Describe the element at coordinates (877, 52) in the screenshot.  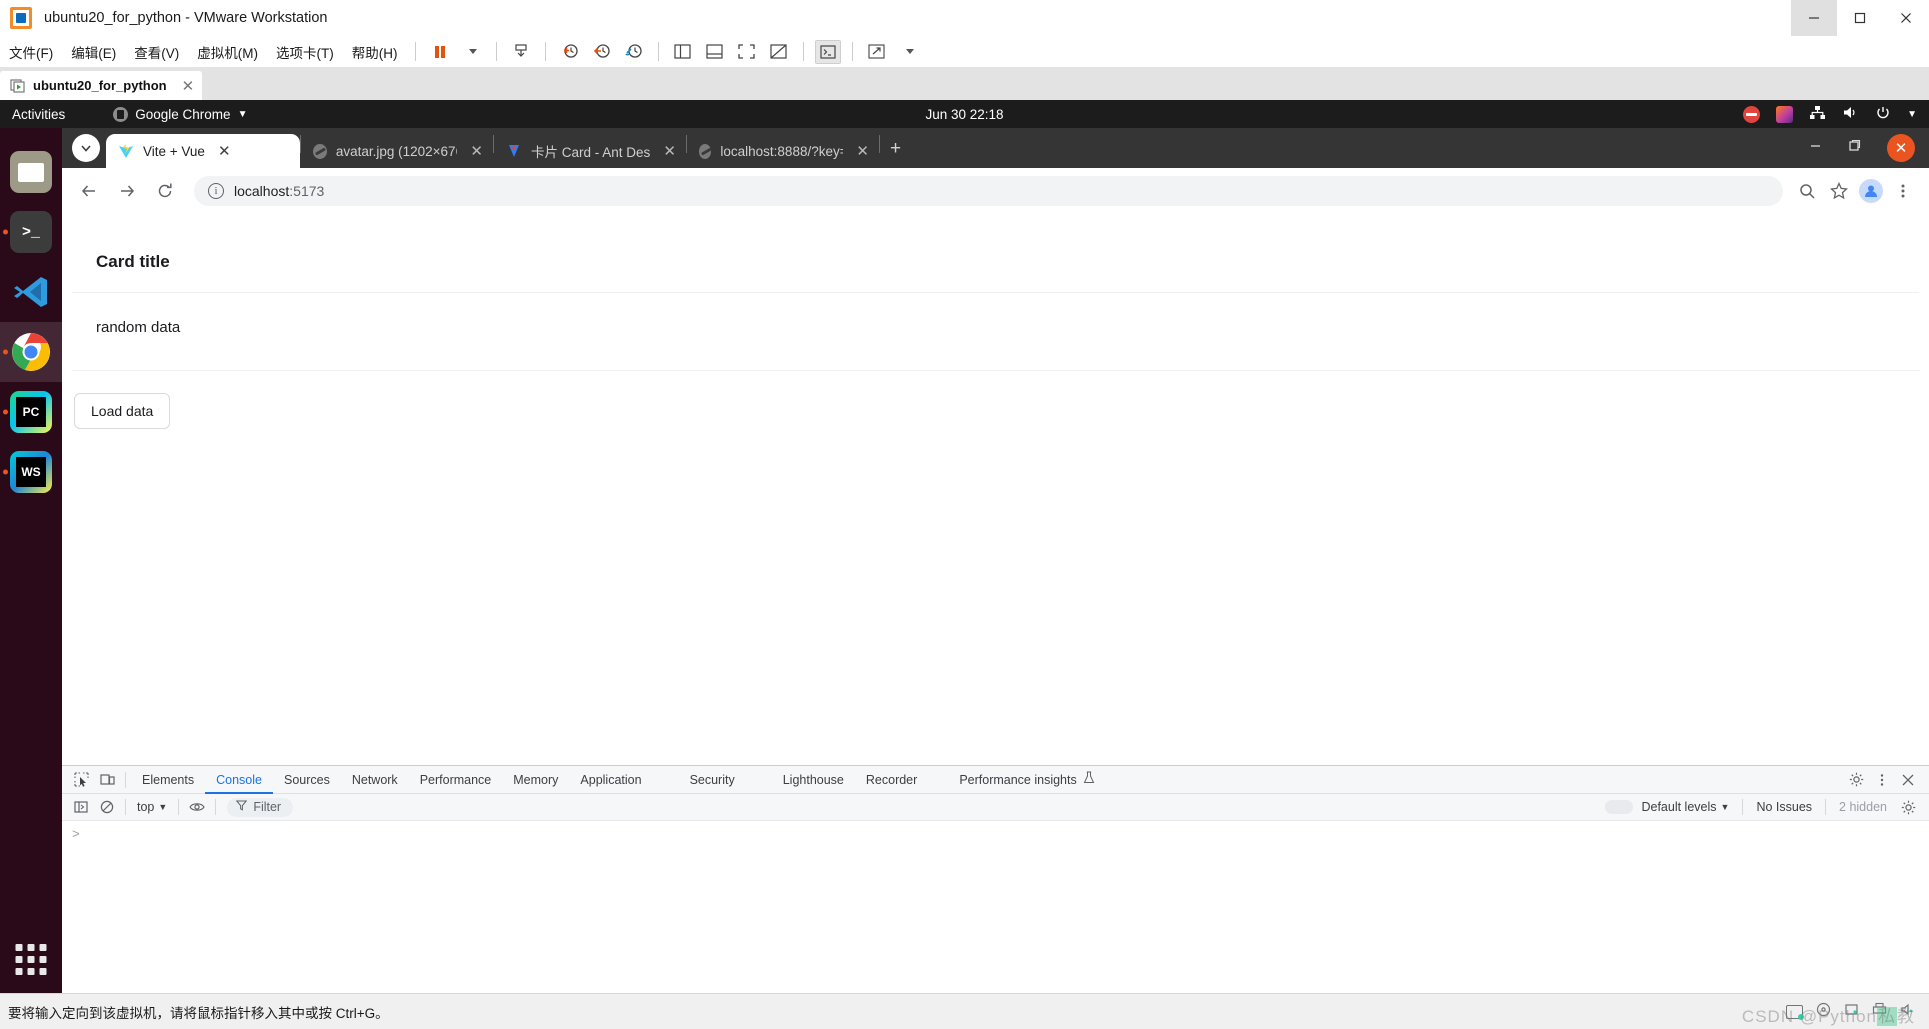
I see `stretch-icon` at that location.